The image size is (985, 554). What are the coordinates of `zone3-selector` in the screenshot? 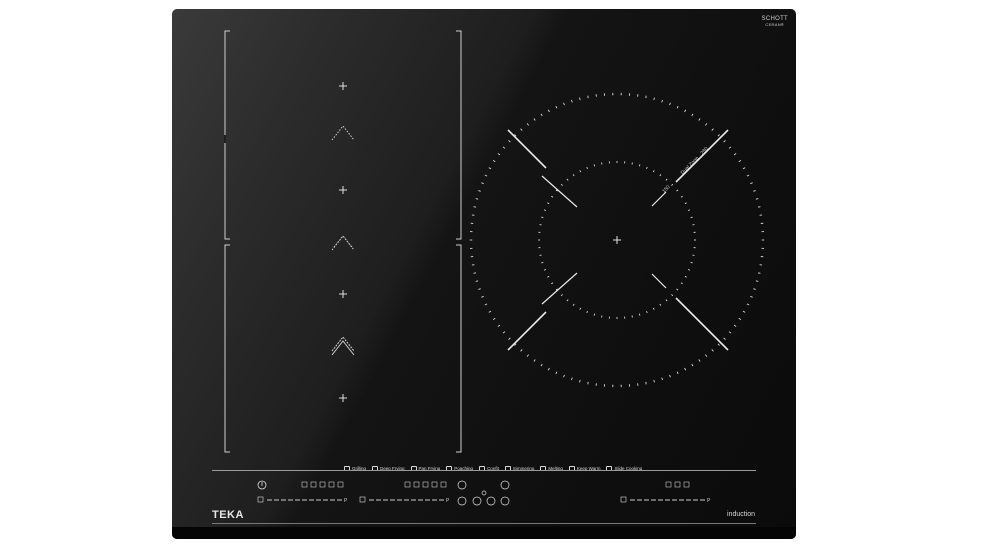 It's located at (623, 499).